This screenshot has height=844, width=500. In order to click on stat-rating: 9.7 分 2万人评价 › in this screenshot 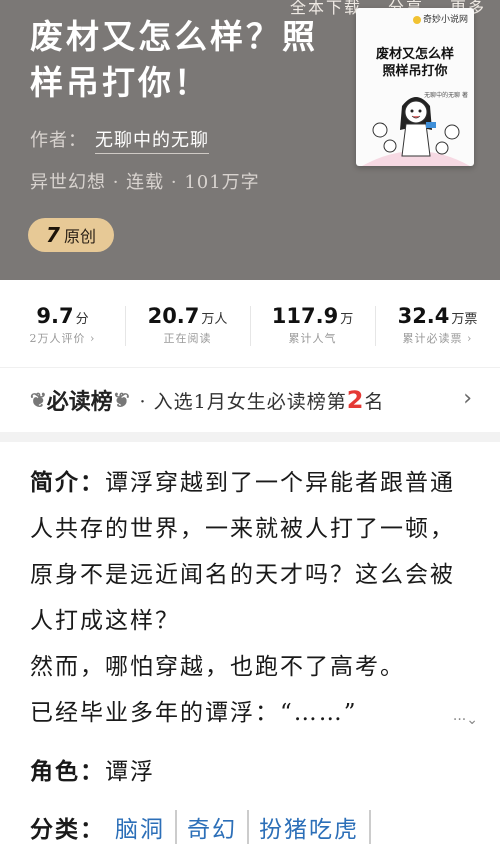, I will do `click(62, 322)`.